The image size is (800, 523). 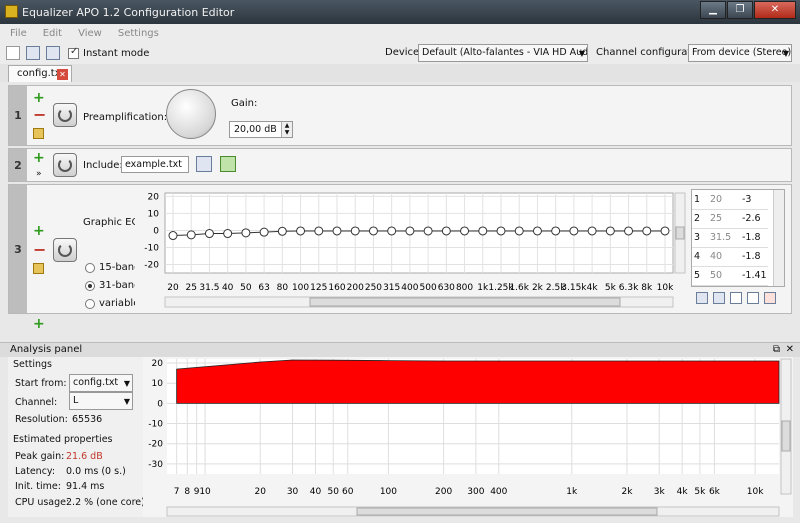 What do you see at coordinates (740, 10) in the screenshot?
I see `maximize-button: ❐` at bounding box center [740, 10].